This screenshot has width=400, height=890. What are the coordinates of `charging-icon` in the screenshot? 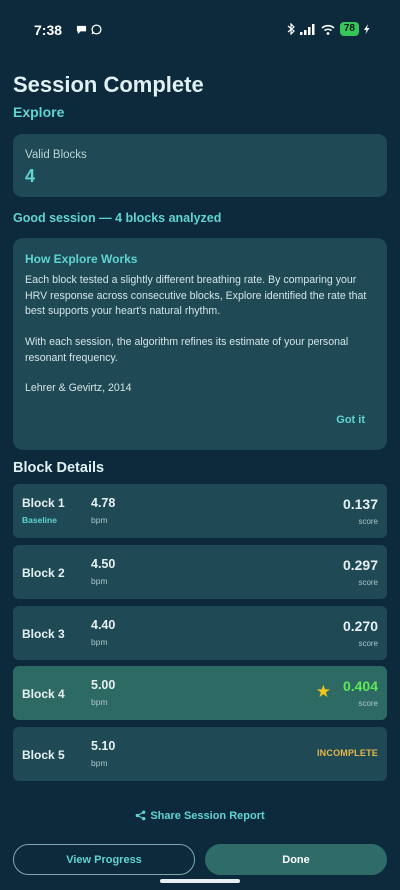 It's located at (367, 29).